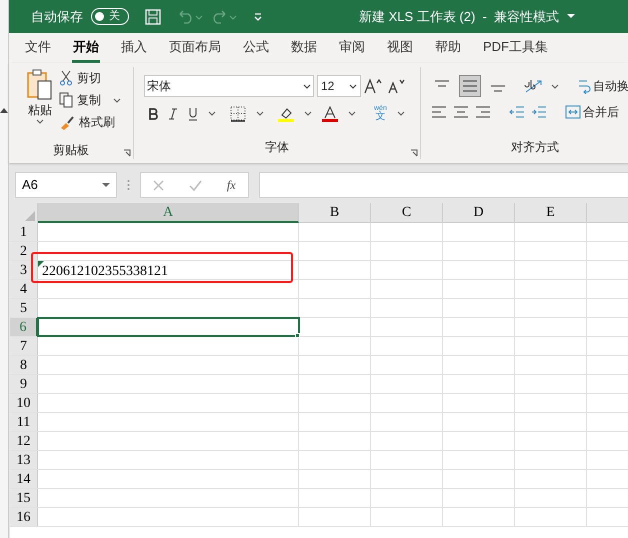  What do you see at coordinates (461, 112) in the screenshot?
I see `align-center-icon` at bounding box center [461, 112].